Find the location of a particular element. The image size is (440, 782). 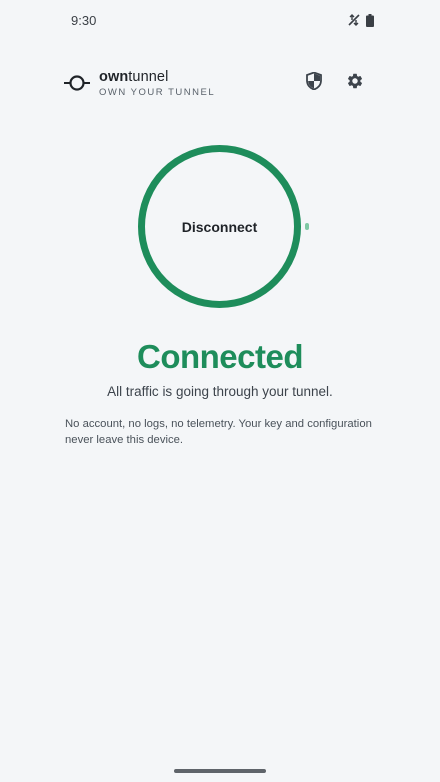

disconnect-label: Disconnect is located at coordinates (219, 226).